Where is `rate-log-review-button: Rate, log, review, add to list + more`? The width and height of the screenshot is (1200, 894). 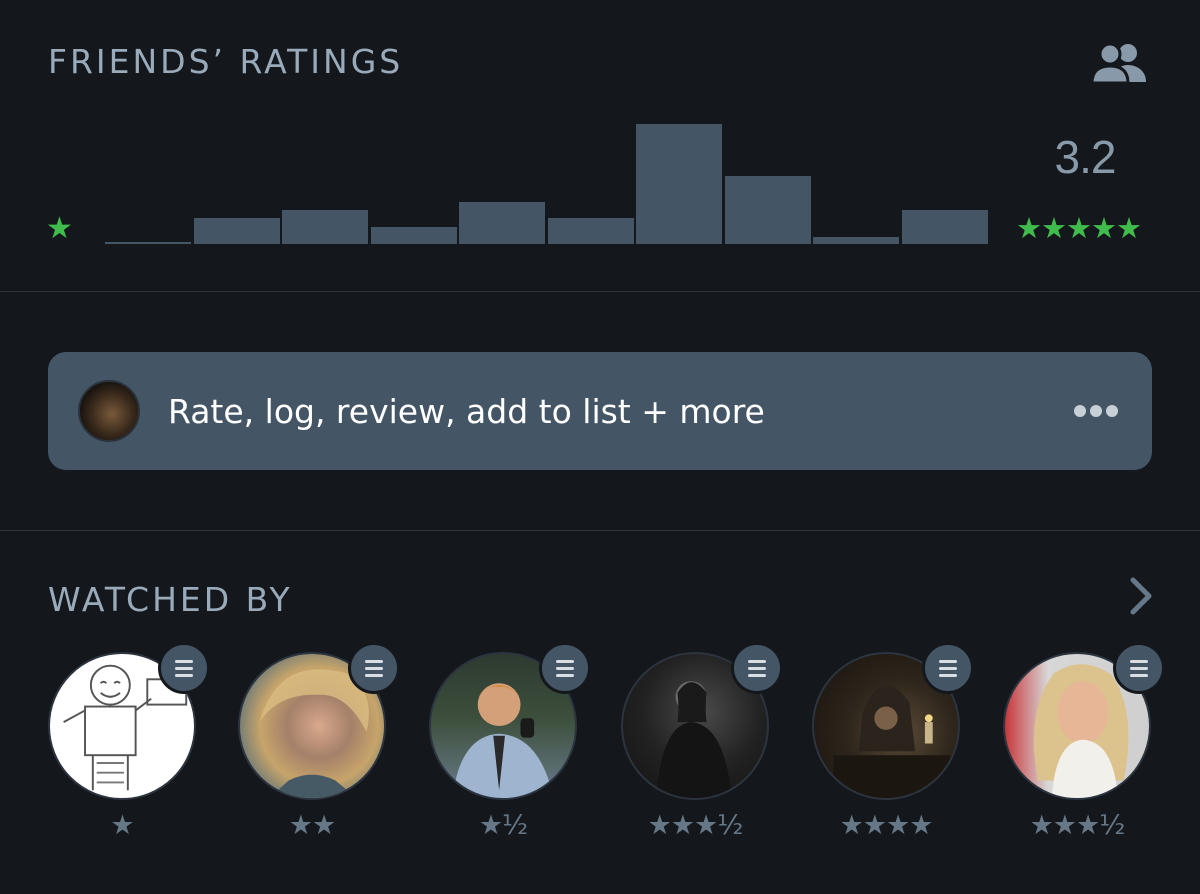
rate-log-review-button: Rate, log, review, add to list + more is located at coordinates (600, 411).